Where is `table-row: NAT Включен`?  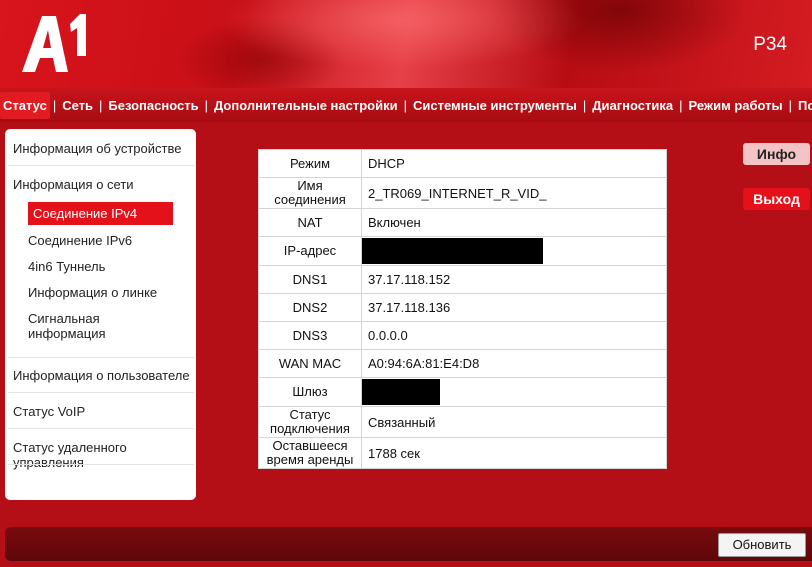 table-row: NAT Включен is located at coordinates (462, 222).